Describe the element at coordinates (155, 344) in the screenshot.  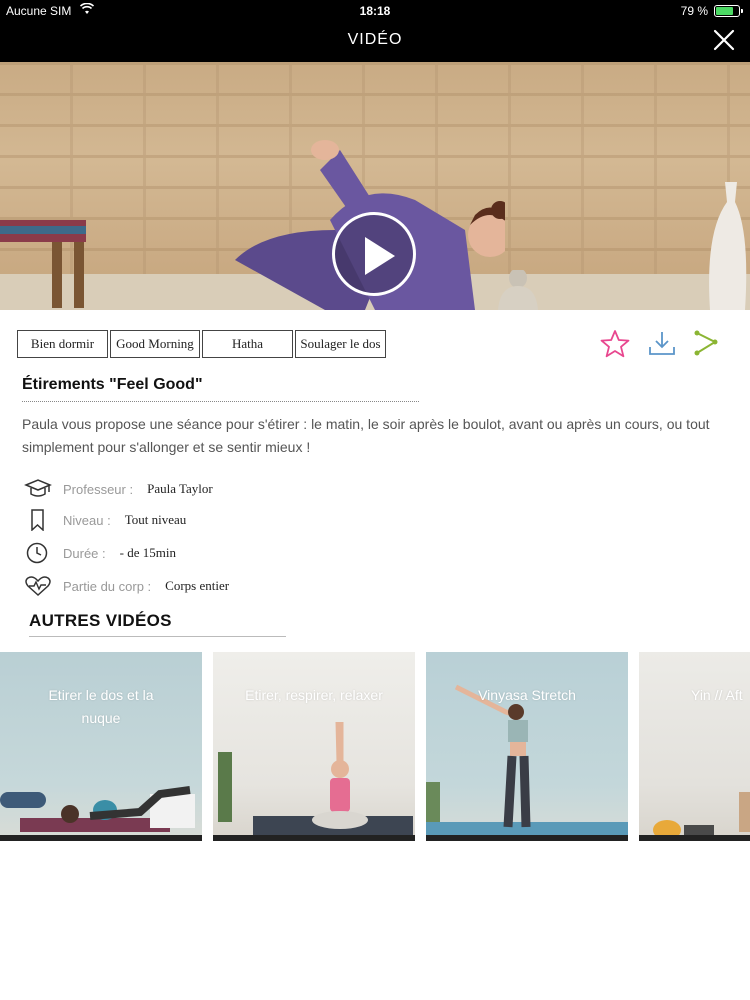
I see `tag-good-morning: Good Morning` at that location.